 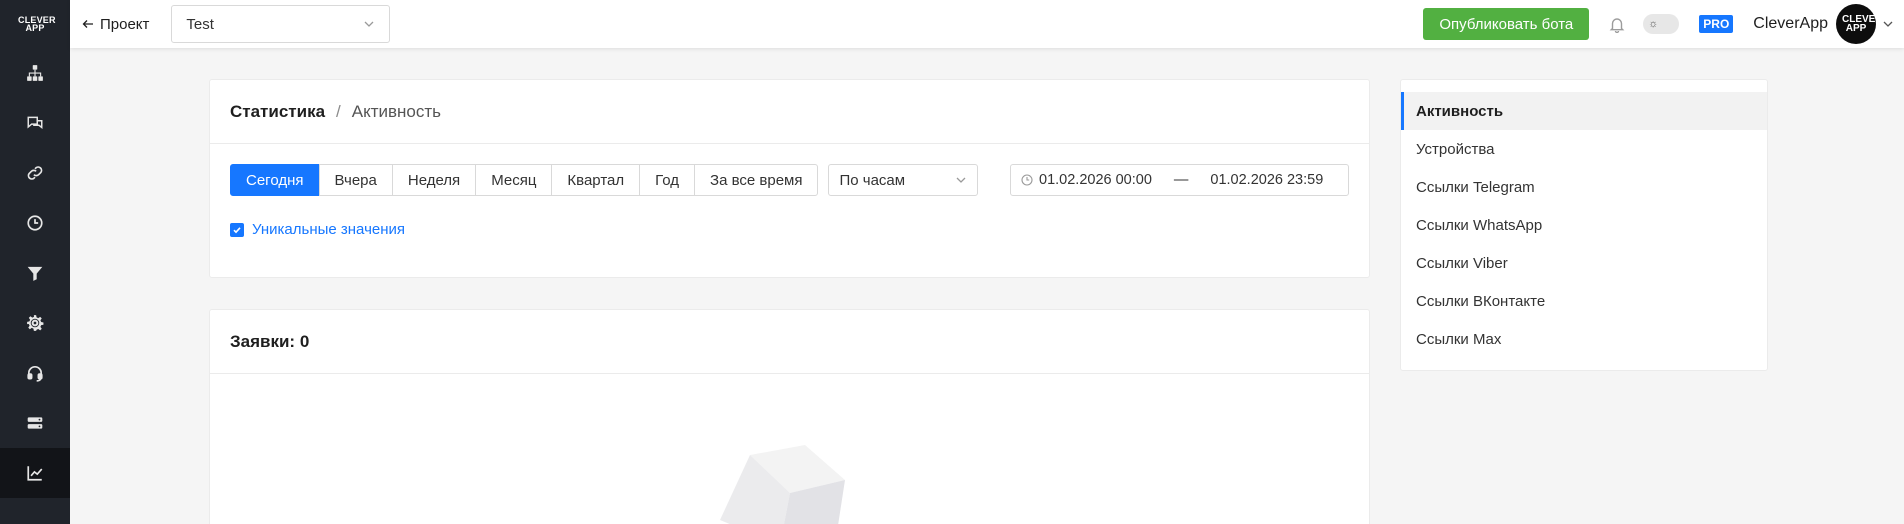 What do you see at coordinates (1584, 149) in the screenshot?
I see `menu-item-devices: Устройства` at bounding box center [1584, 149].